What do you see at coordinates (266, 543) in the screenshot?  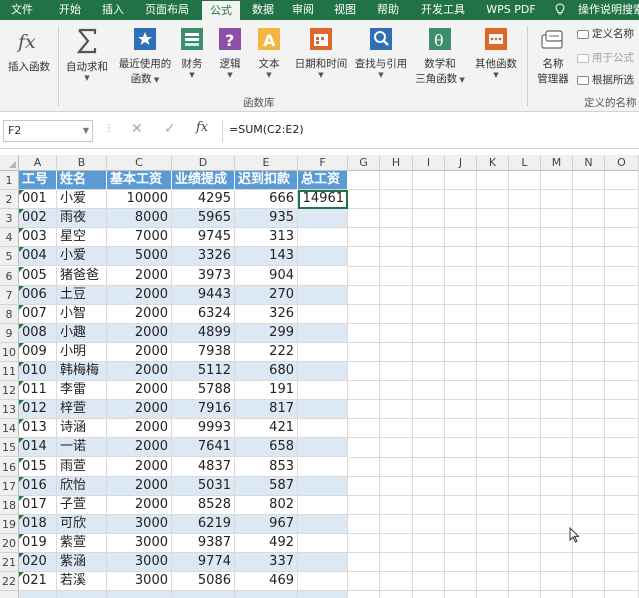 I see `table-cell-late: 492` at bounding box center [266, 543].